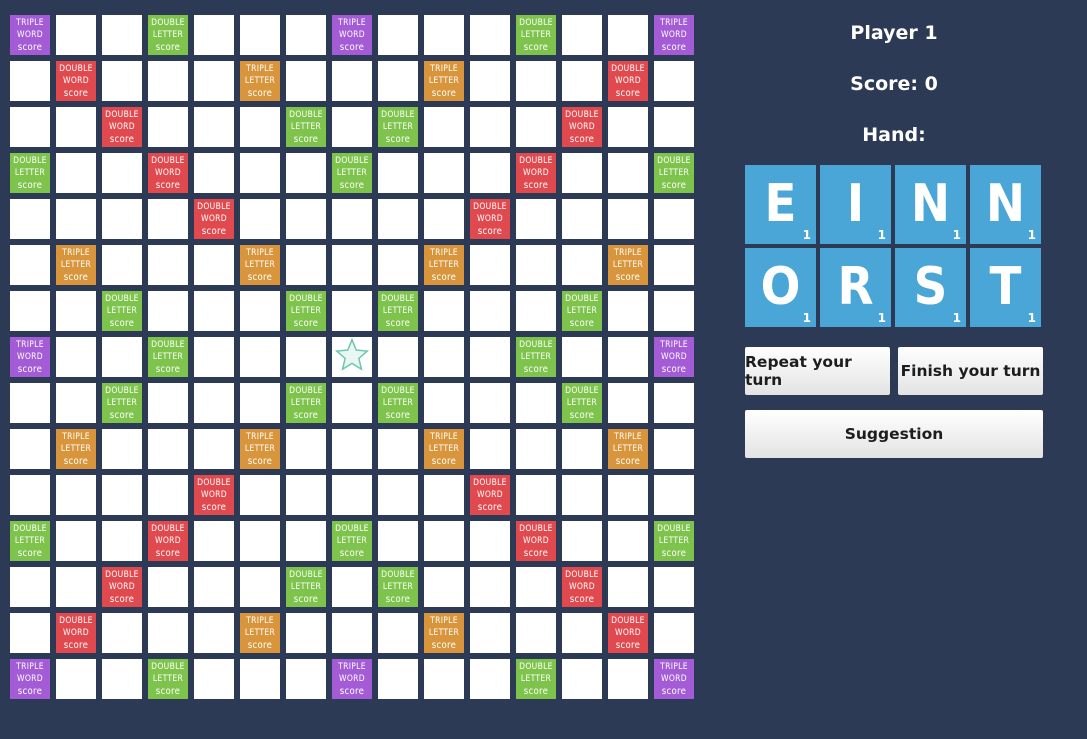 This screenshot has height=739, width=1087. I want to click on hand-tile: E1, so click(780, 204).